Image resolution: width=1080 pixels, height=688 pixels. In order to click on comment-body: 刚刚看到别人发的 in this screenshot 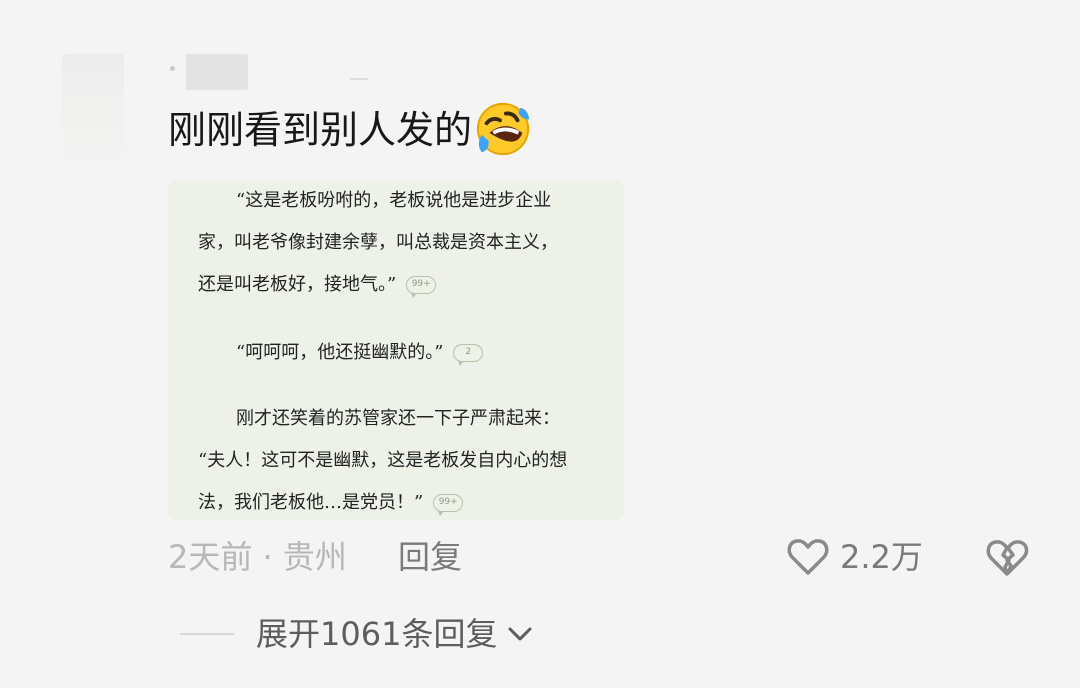, I will do `click(350, 130)`.